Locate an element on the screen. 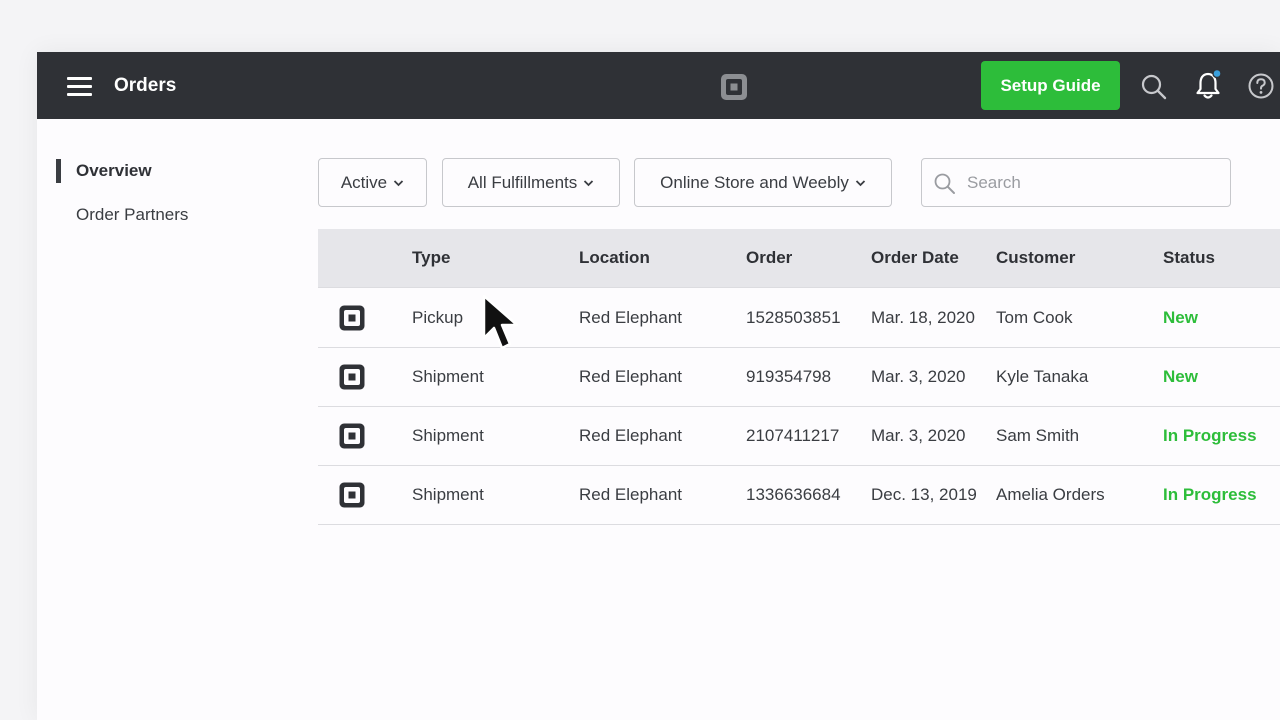  bell-icon is located at coordinates (1208, 85).